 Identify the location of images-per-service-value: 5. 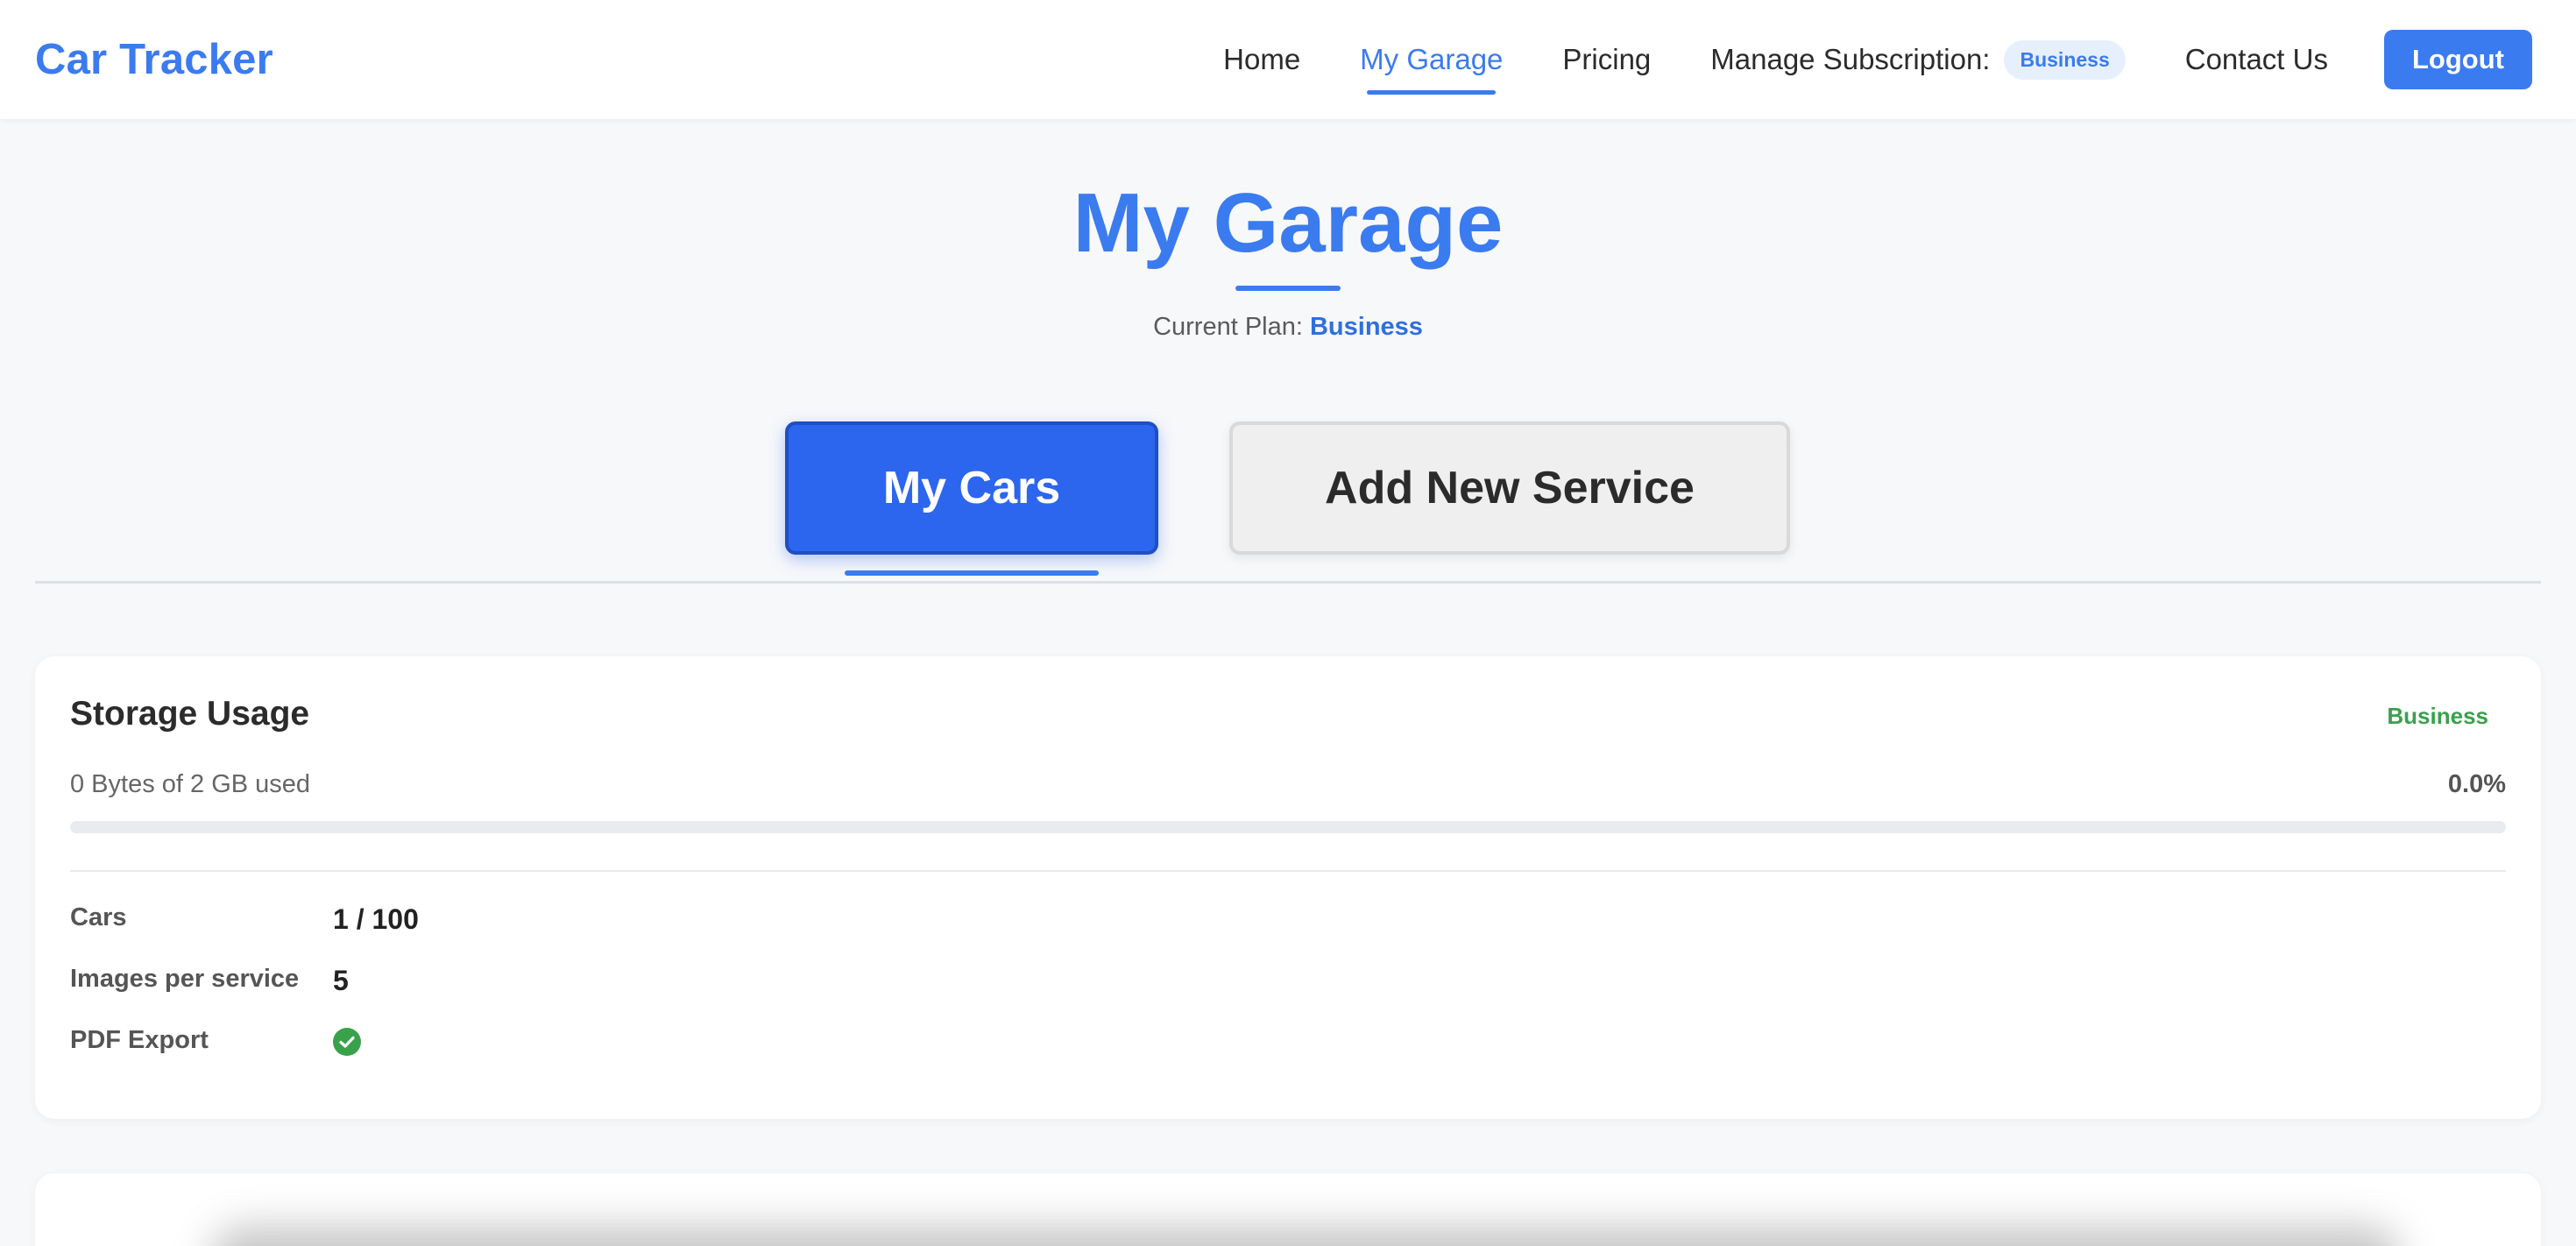
(341, 980).